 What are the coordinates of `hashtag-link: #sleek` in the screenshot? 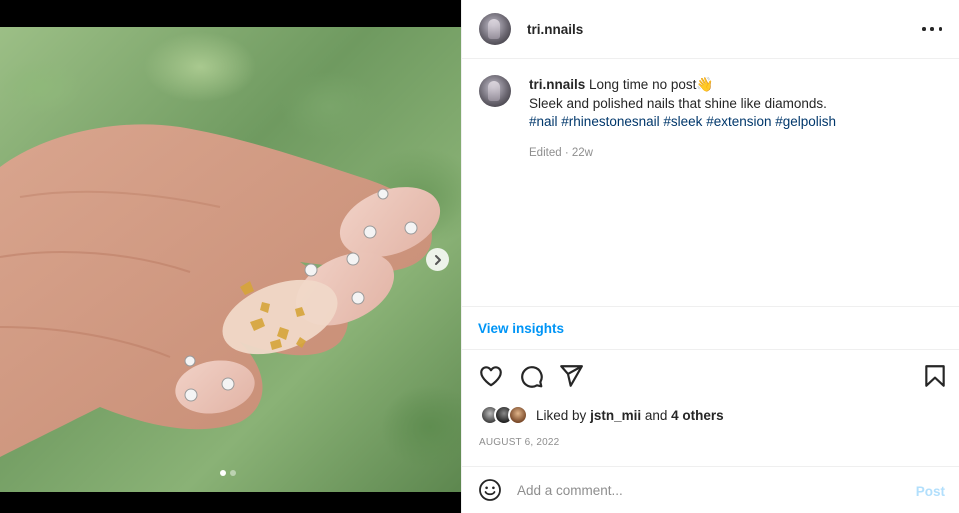 It's located at (682, 121).